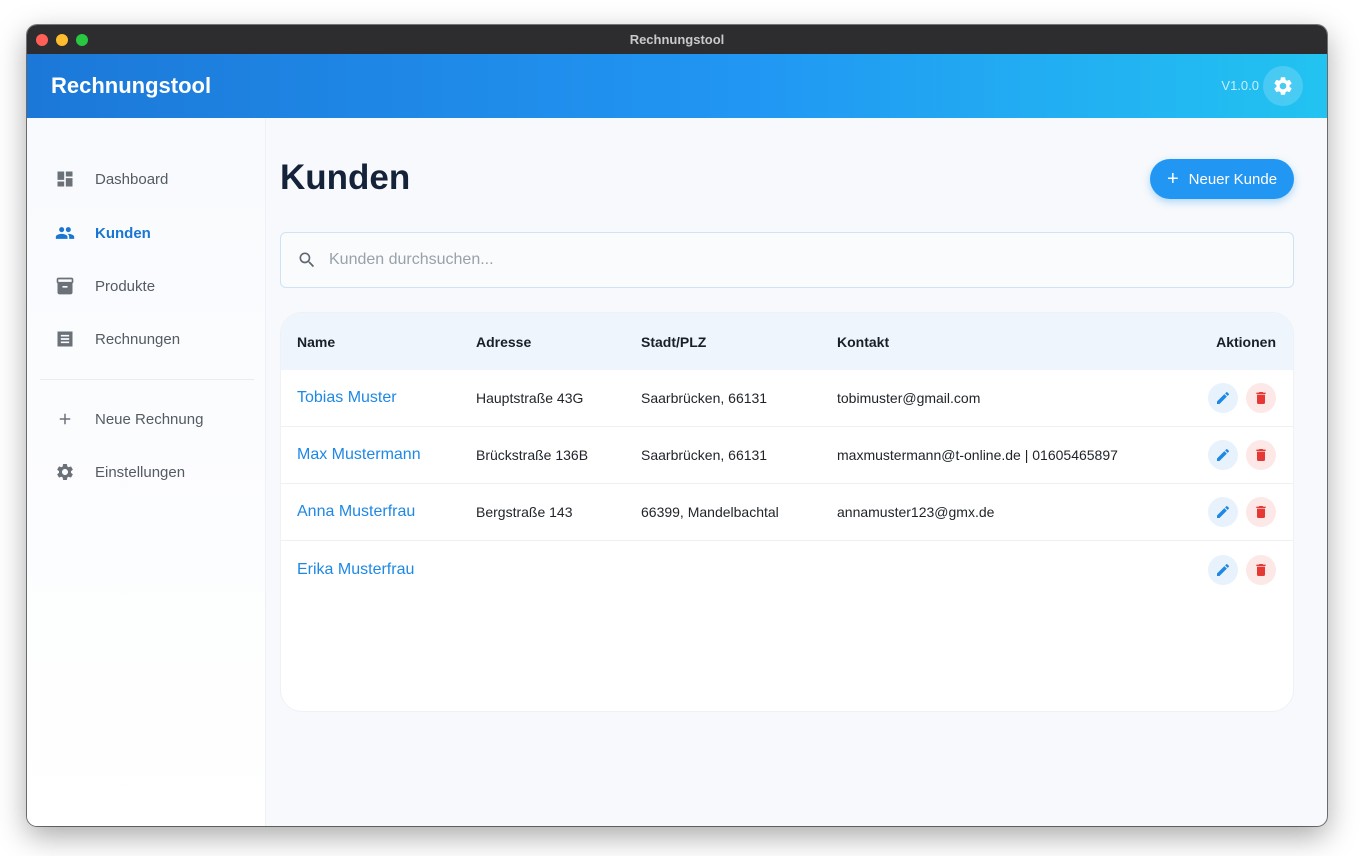  What do you see at coordinates (65, 286) in the screenshot?
I see `archive-icon` at bounding box center [65, 286].